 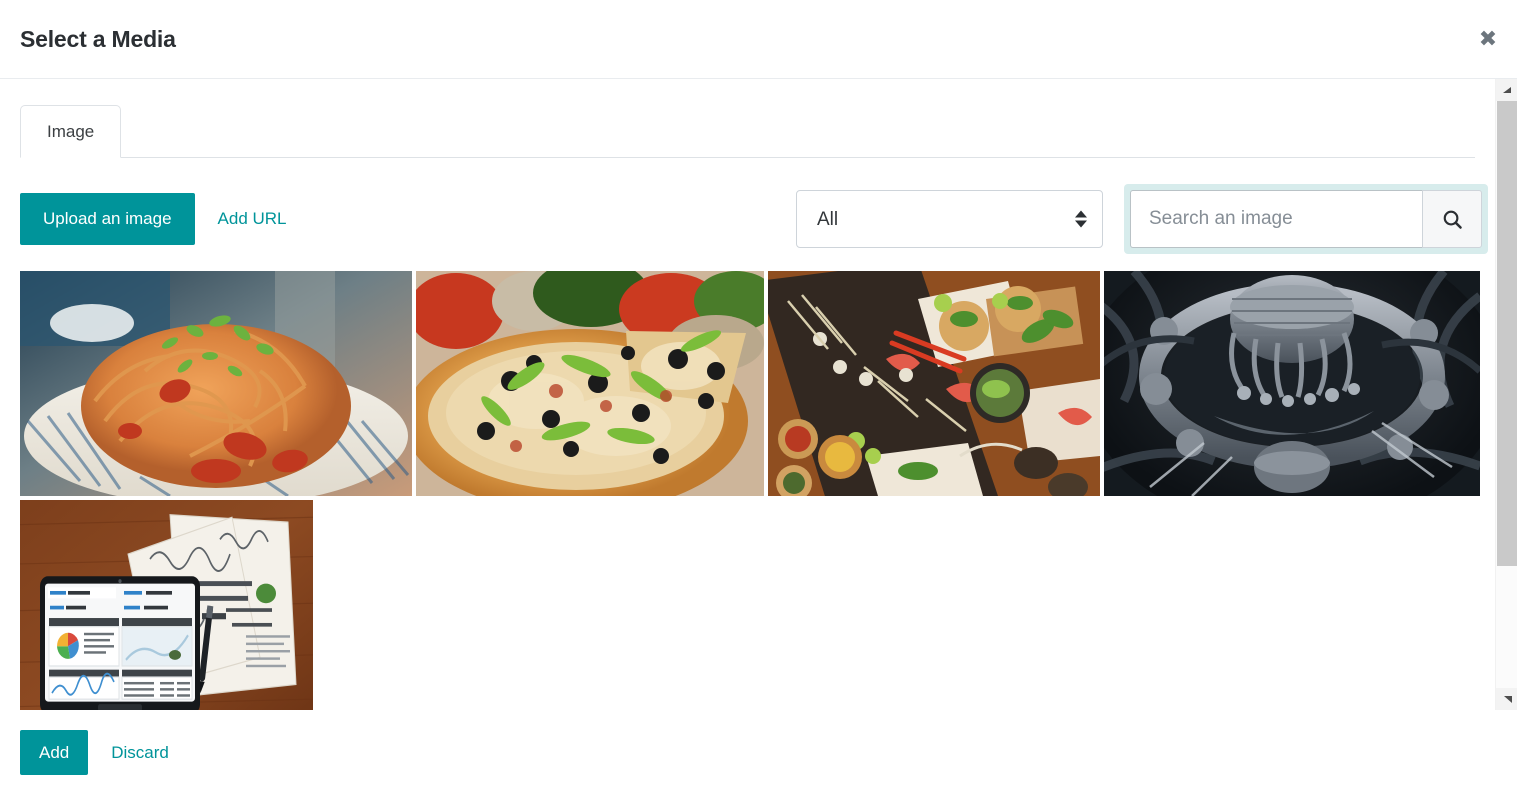 I want to click on search-group, so click(x=1306, y=219).